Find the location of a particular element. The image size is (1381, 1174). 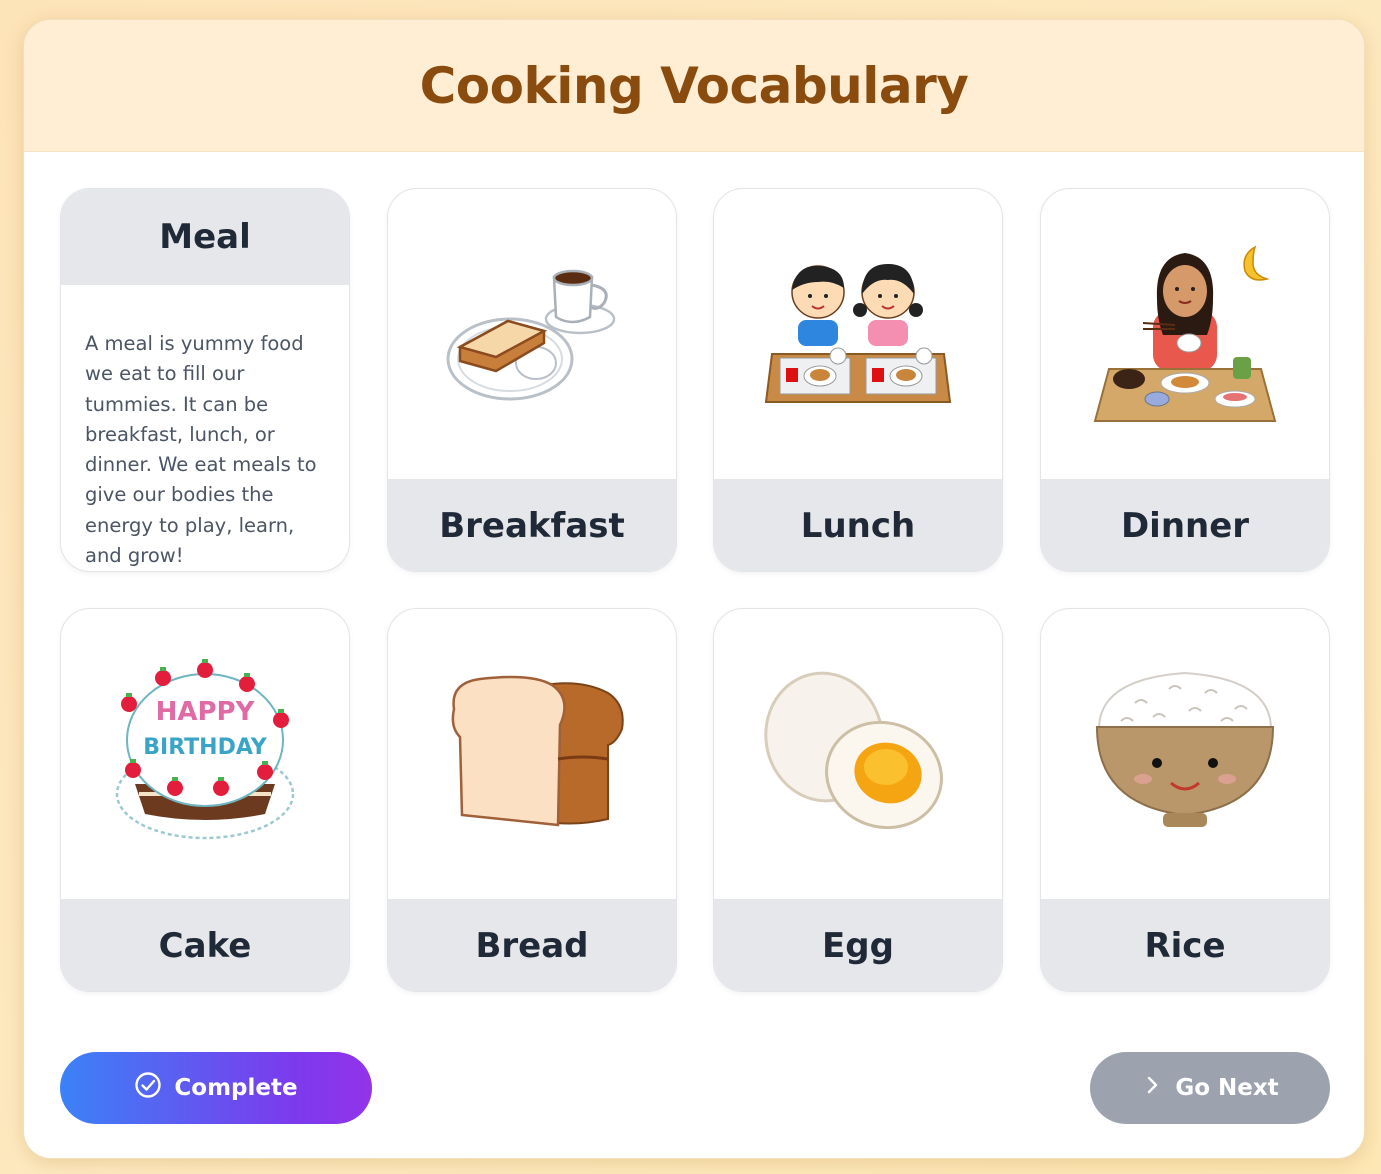

complete-button: Complete is located at coordinates (216, 1088).